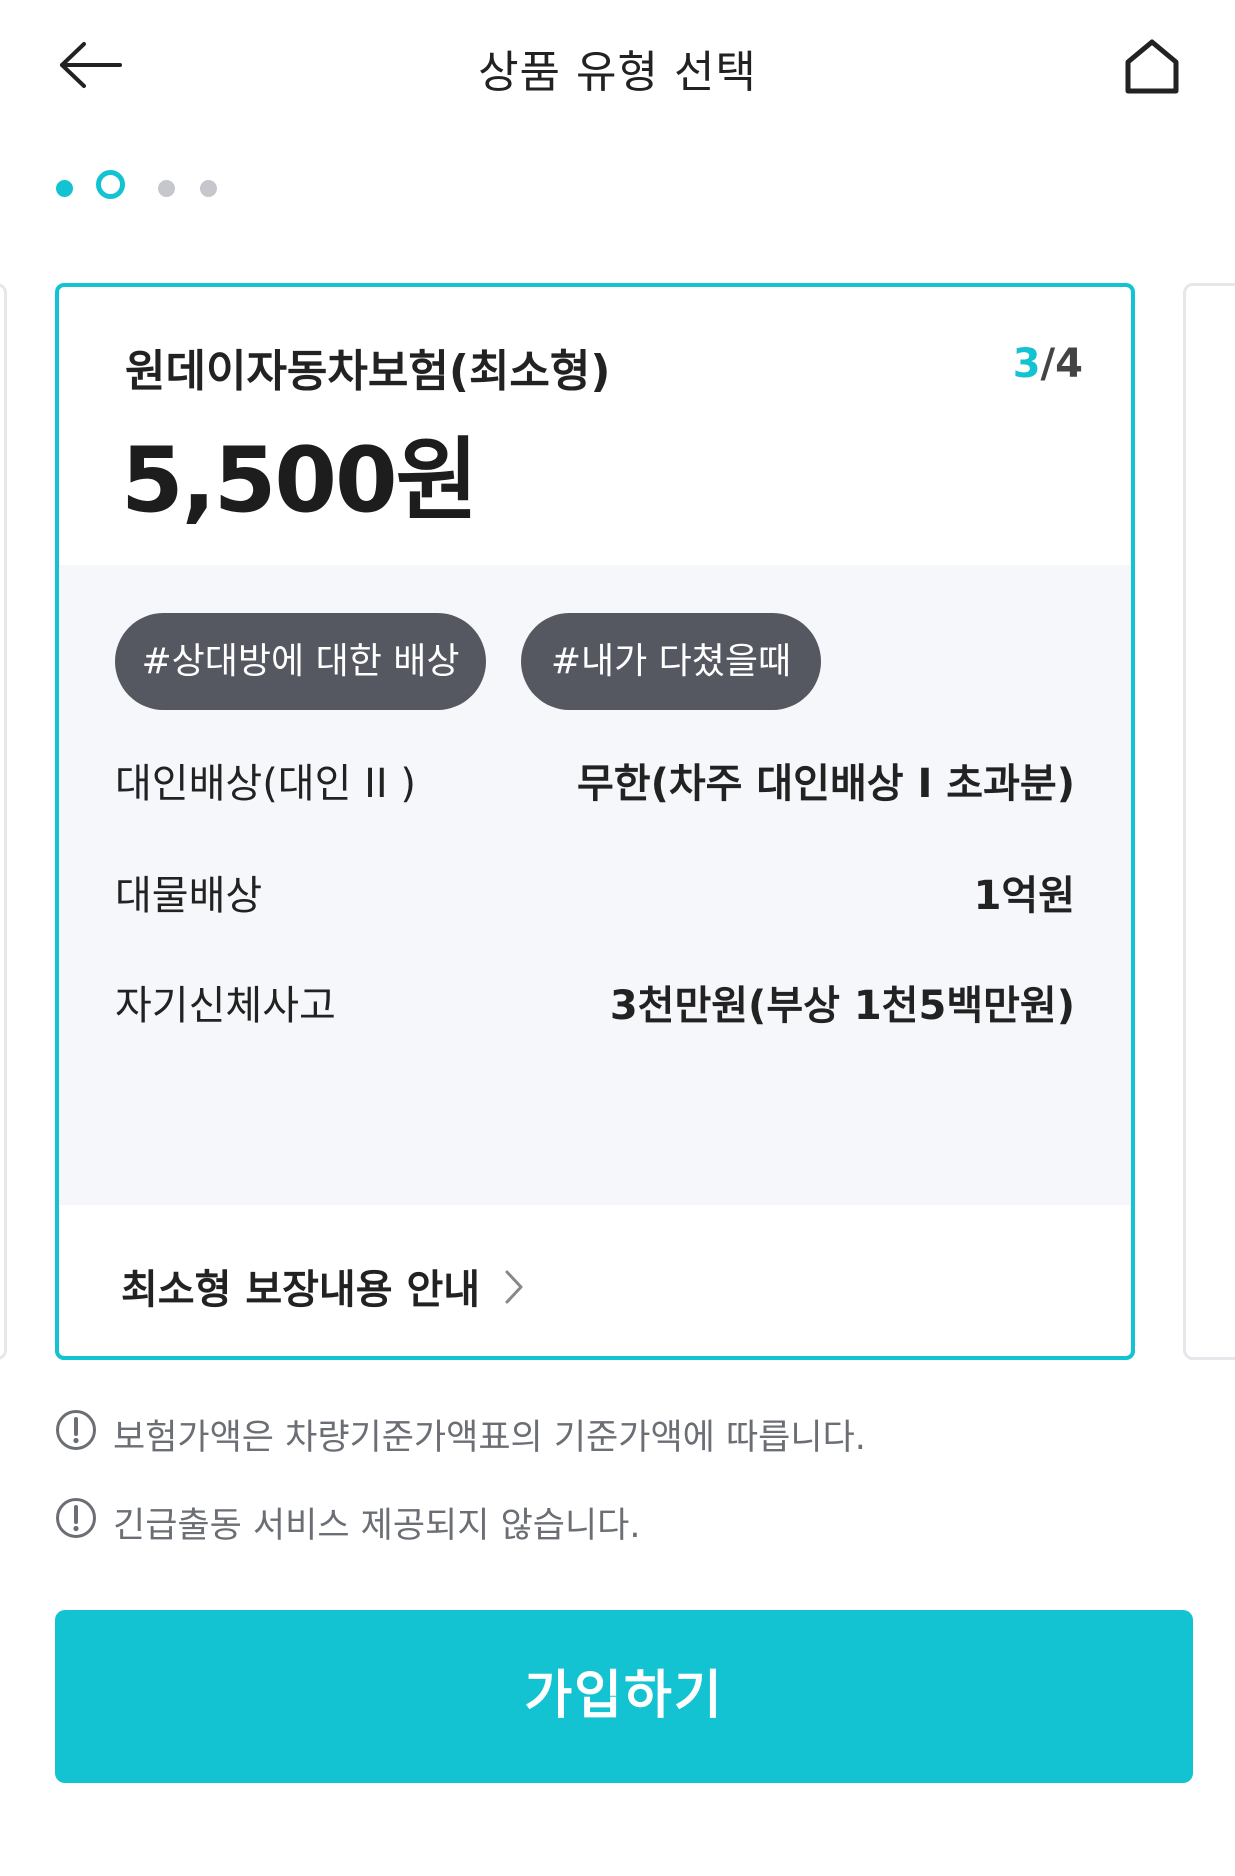 This screenshot has width=1235, height=1876. Describe the element at coordinates (301, 1290) in the screenshot. I see `coverage-guide-label: 최소형 보장내용 안내` at that location.